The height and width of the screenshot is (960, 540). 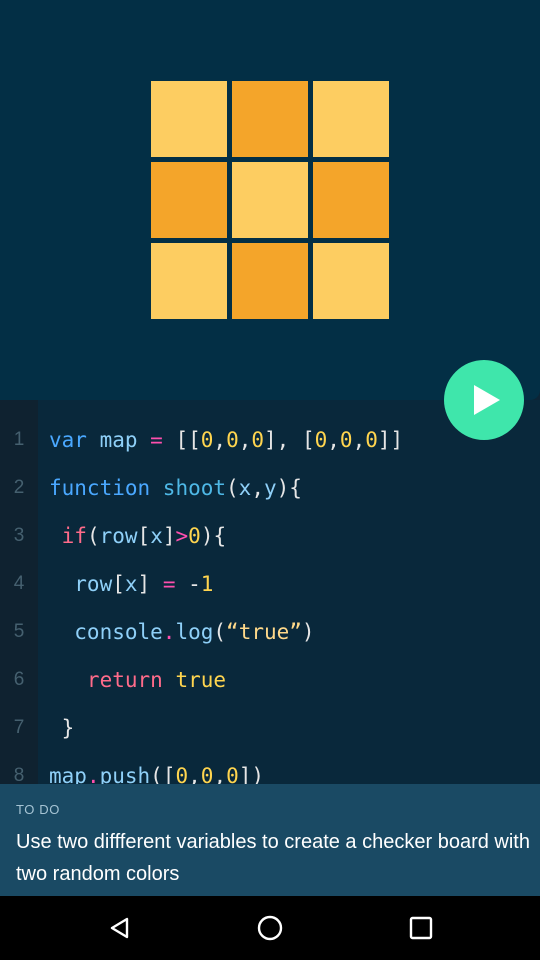 What do you see at coordinates (264, 632) in the screenshot?
I see `code-token: “true”` at bounding box center [264, 632].